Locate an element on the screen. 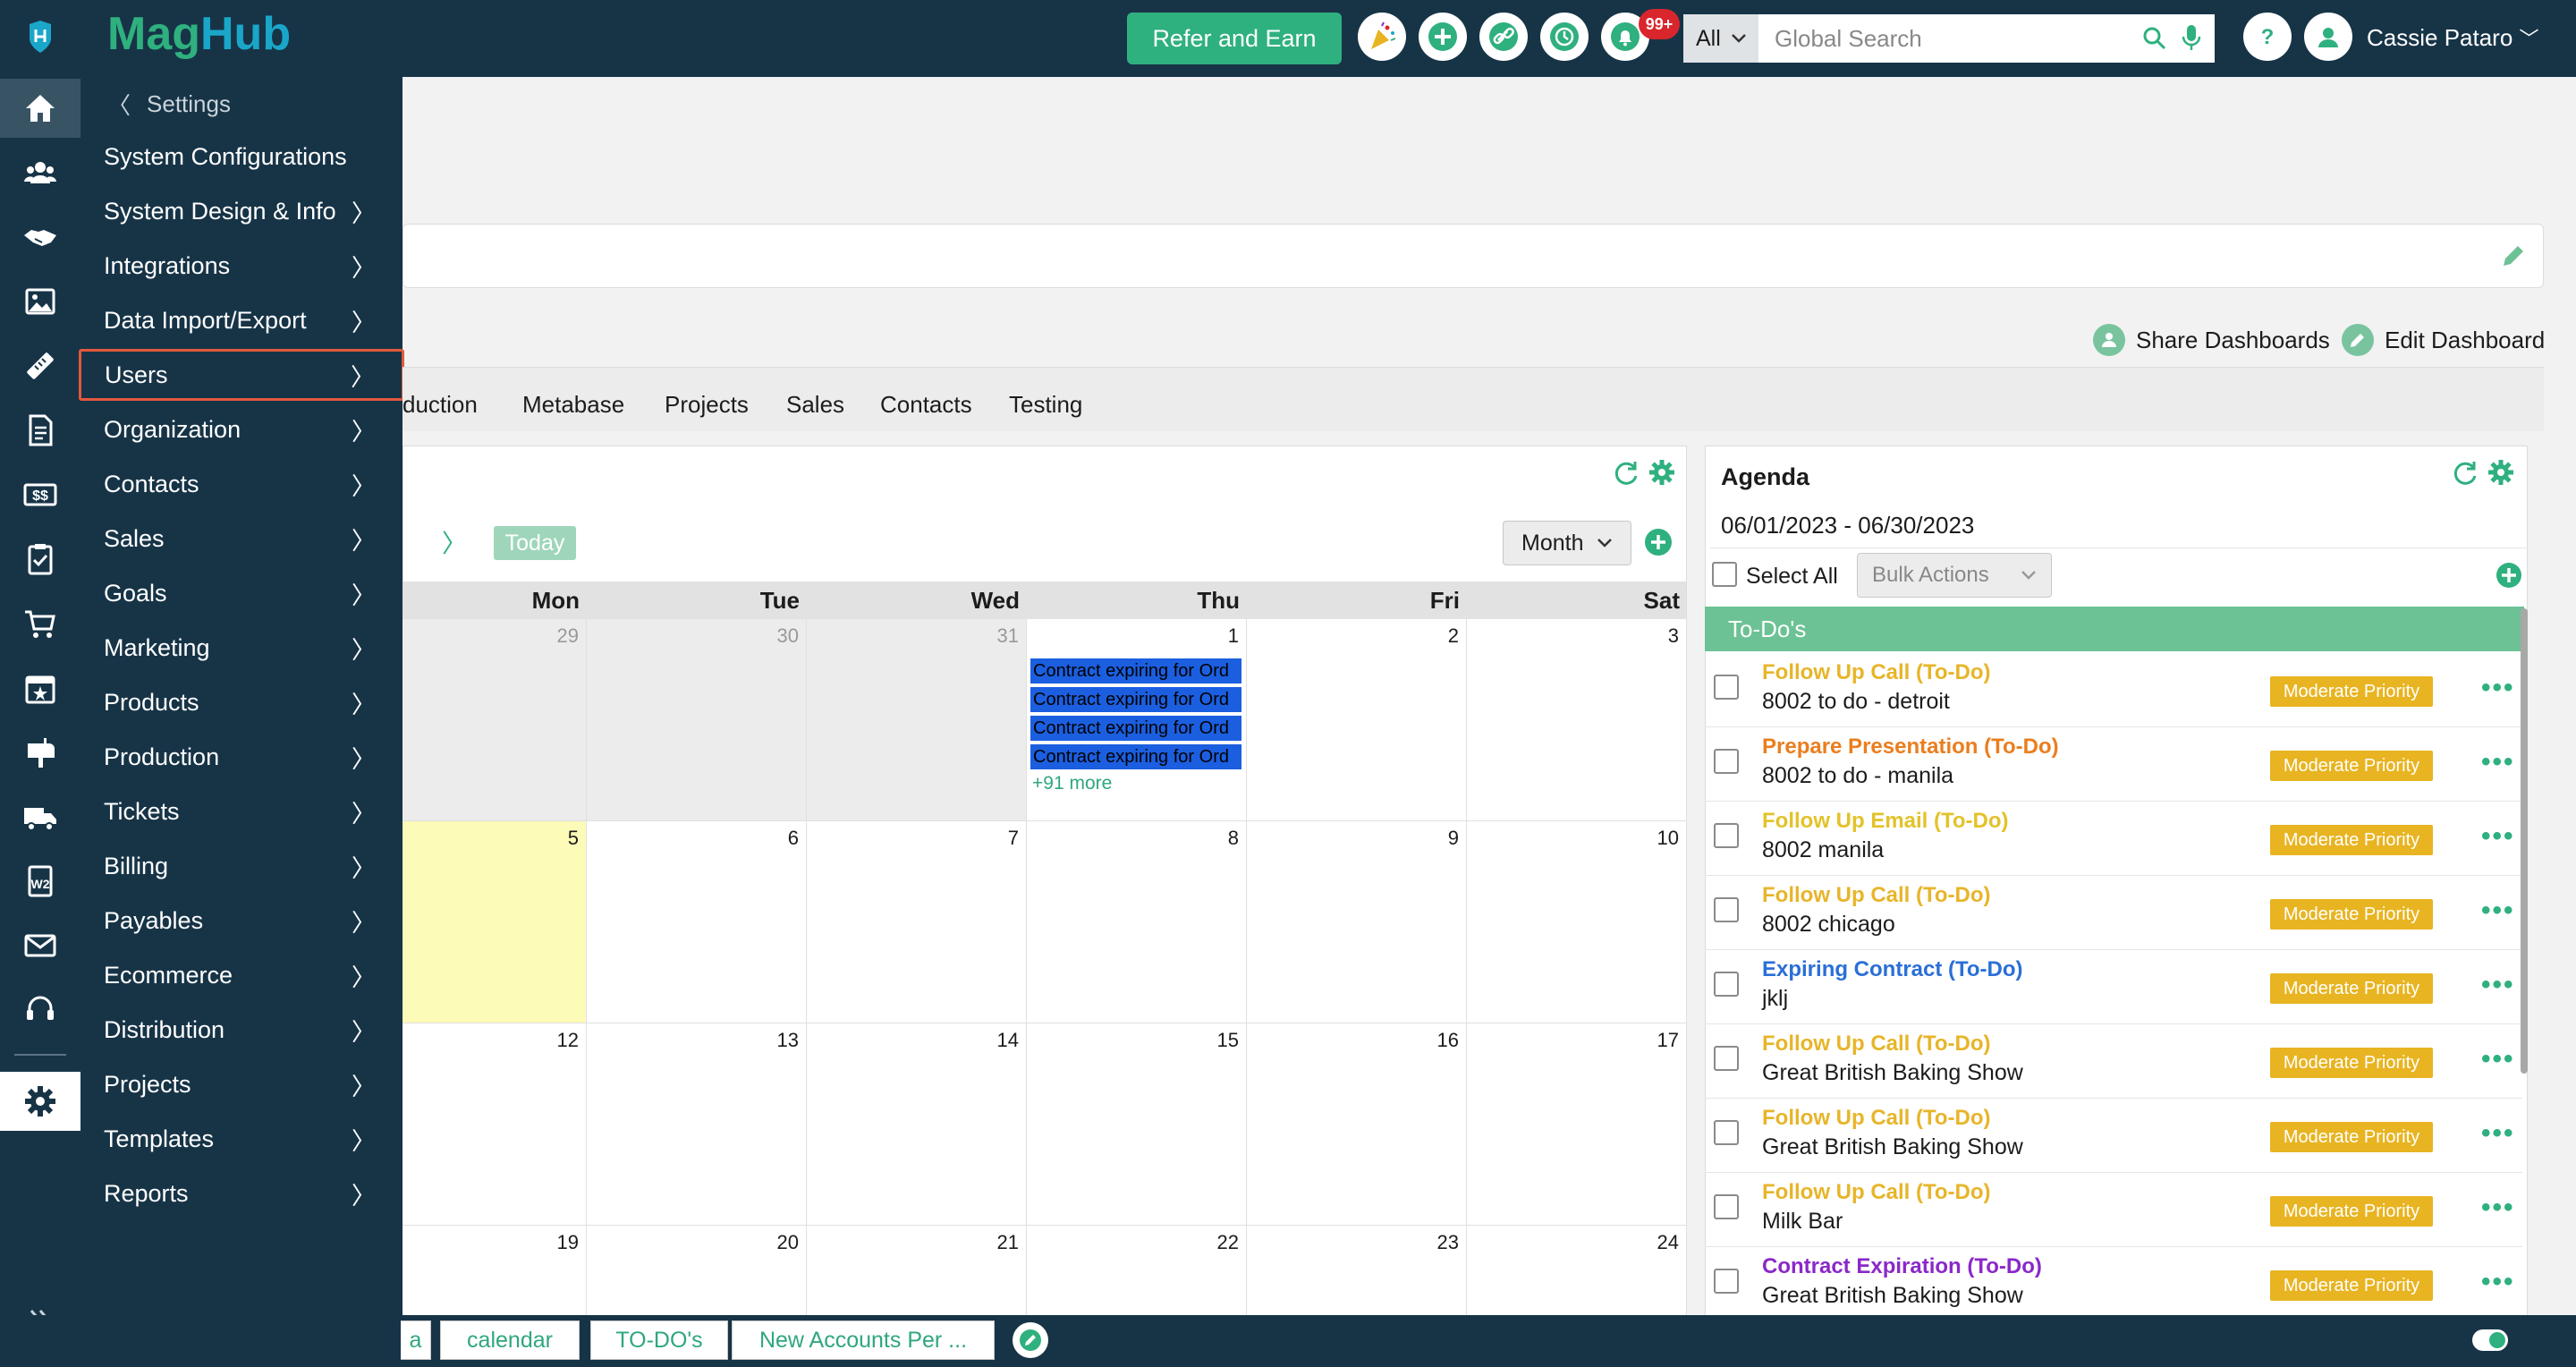 This screenshot has height=1367, width=2576. menu-item-production: Production 〉 is located at coordinates (241, 757).